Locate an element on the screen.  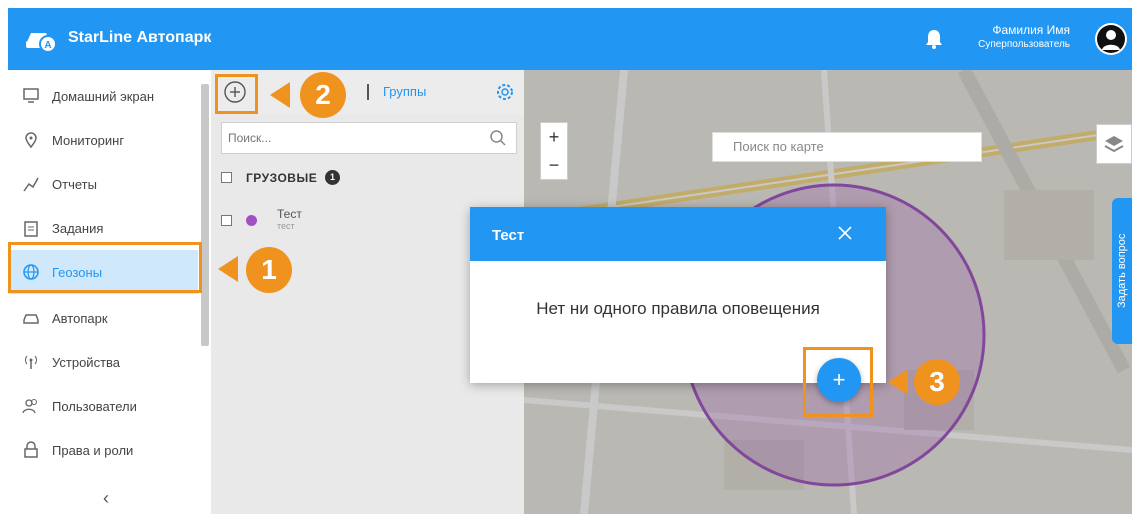
tab-groups: Группы is located at coordinates (404, 91).